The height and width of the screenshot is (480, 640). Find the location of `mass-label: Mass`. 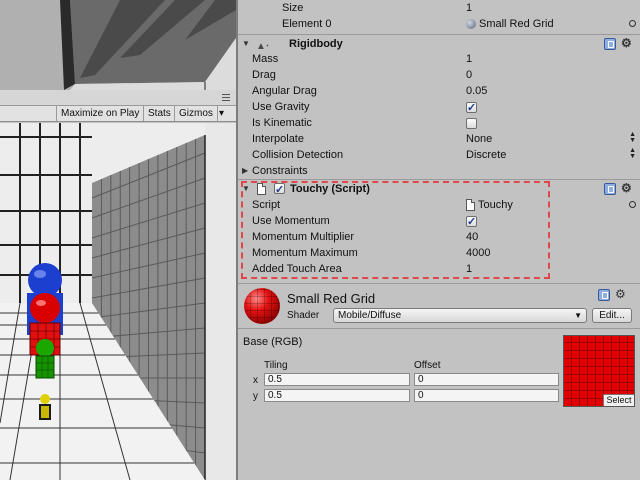

mass-label: Mass is located at coordinates (265, 59).